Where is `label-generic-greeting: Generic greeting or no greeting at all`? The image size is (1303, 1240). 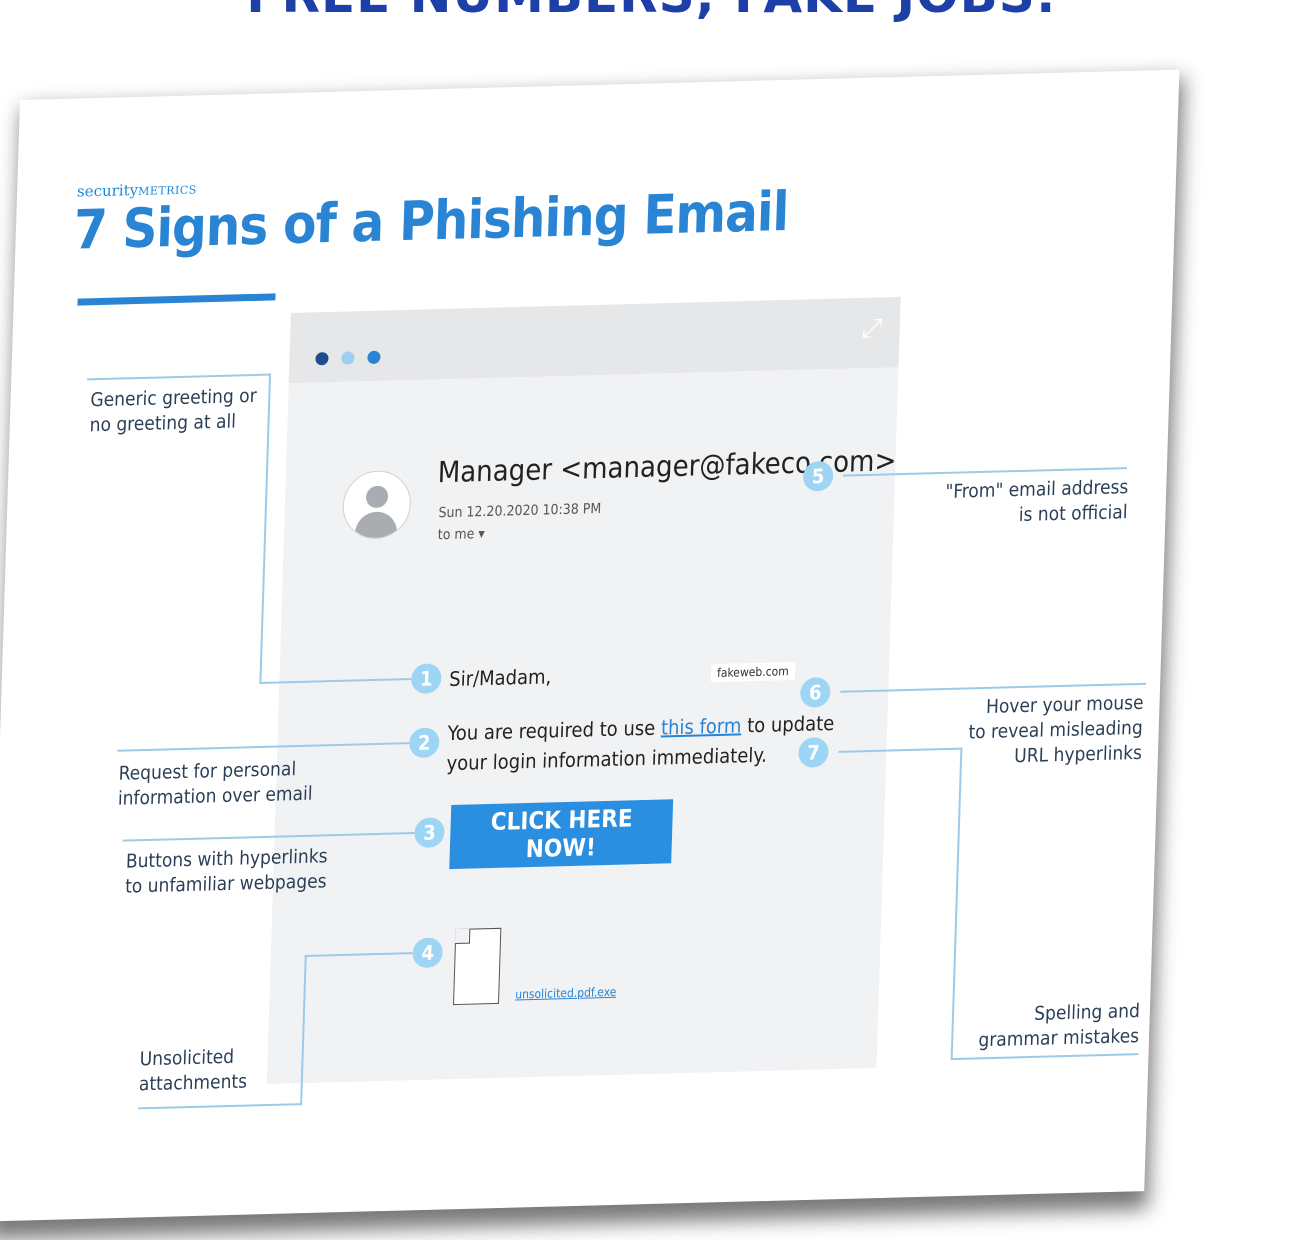
label-generic-greeting: Generic greeting or no greeting at all is located at coordinates (173, 411).